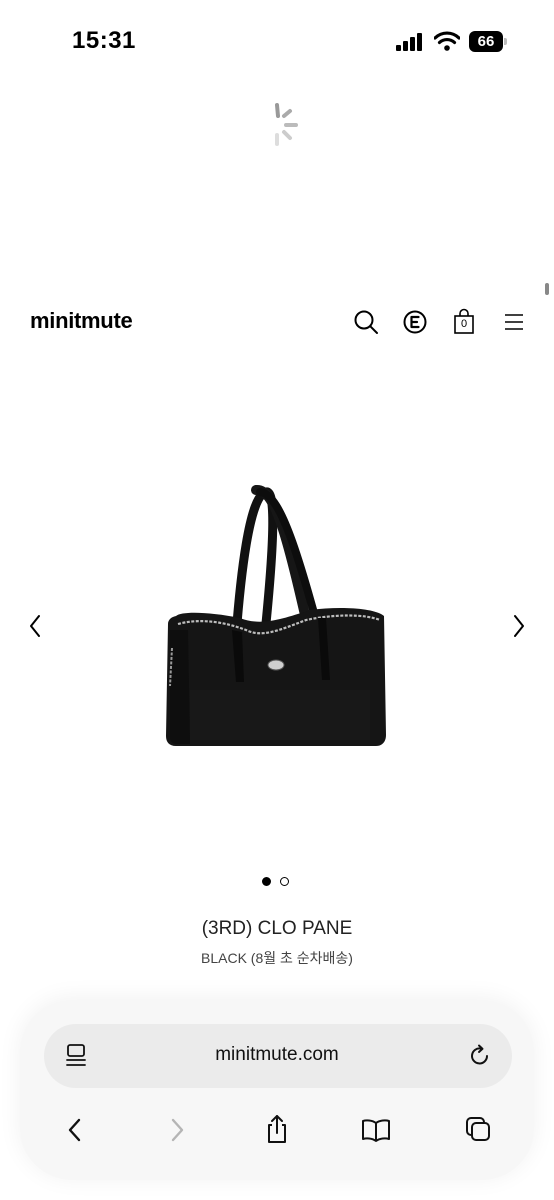  What do you see at coordinates (277, 929) in the screenshot?
I see `product-name: (3RD) CLO PANE` at bounding box center [277, 929].